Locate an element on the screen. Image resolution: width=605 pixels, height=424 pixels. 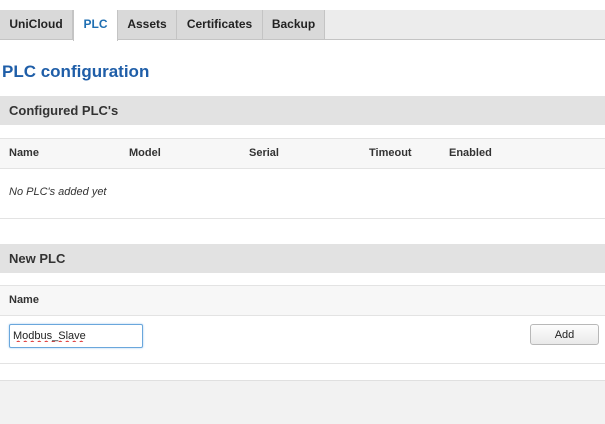
footer-bar is located at coordinates (302, 402).